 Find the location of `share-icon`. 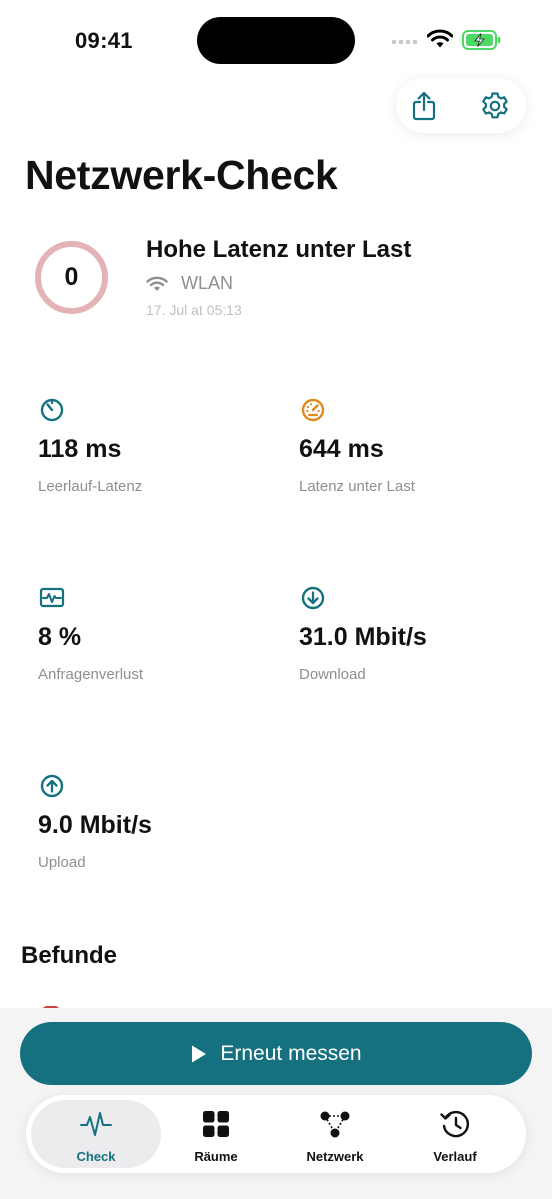

share-icon is located at coordinates (424, 106).